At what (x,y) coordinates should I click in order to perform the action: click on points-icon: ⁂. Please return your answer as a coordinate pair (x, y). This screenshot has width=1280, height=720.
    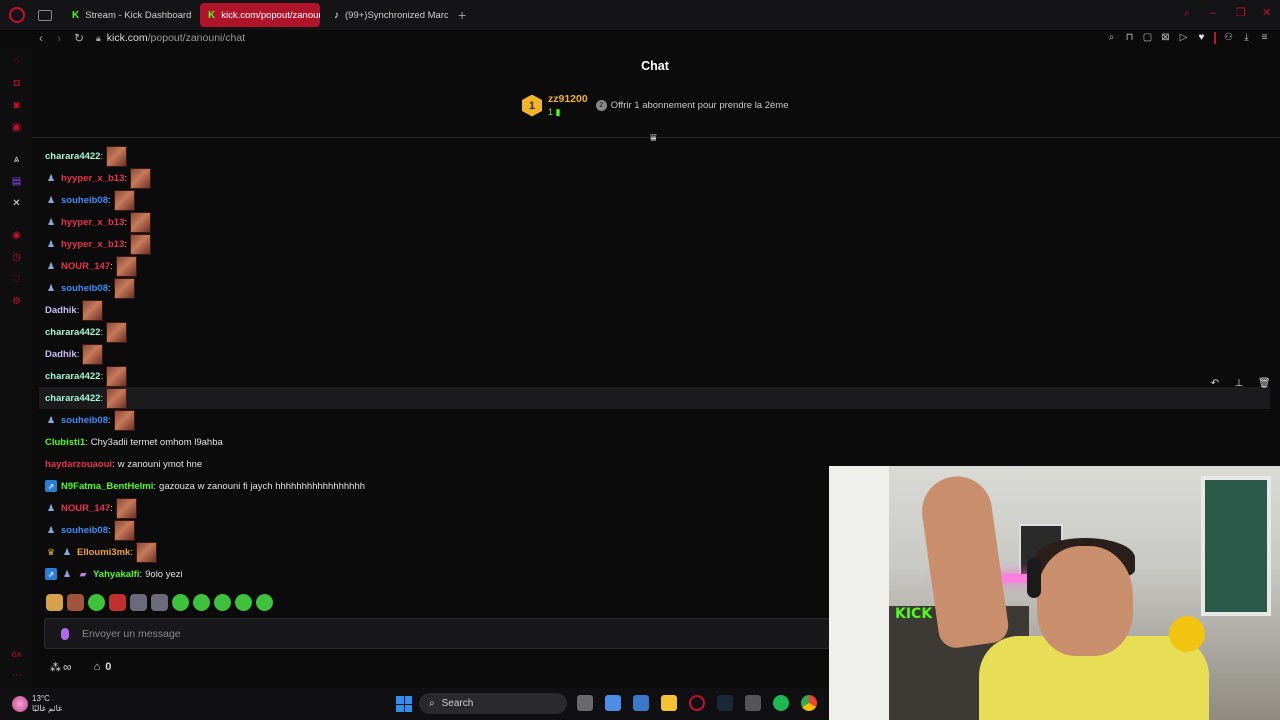
    Looking at the image, I should click on (55, 667).